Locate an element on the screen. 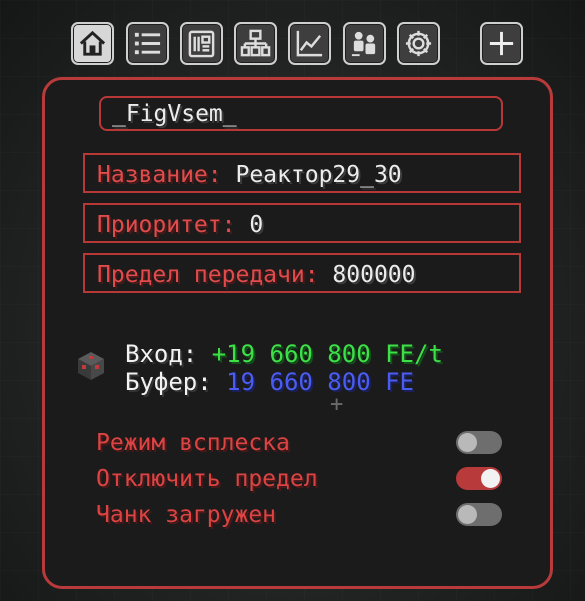  name-value: Реактор29_30 is located at coordinates (318, 175).